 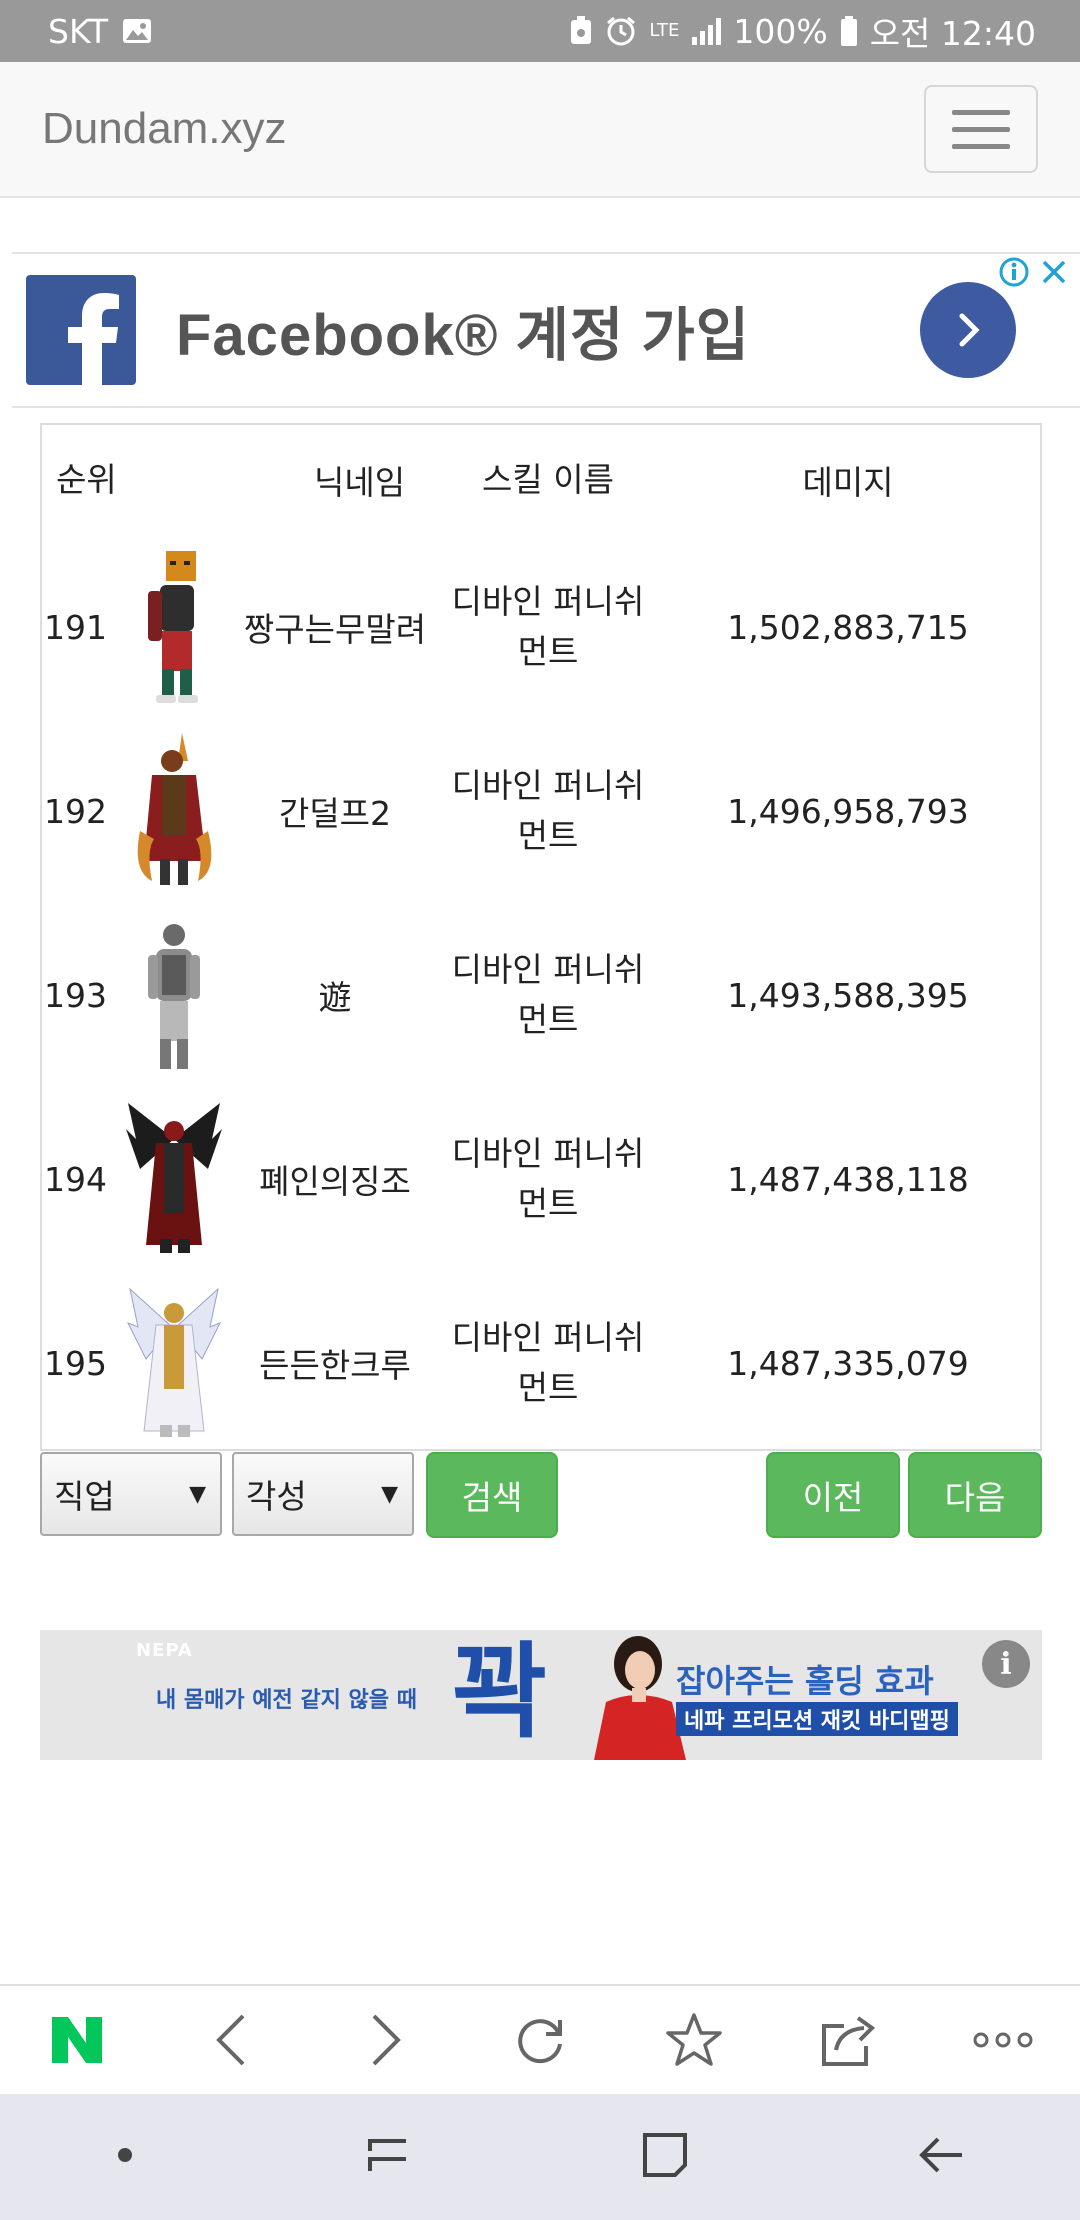 I want to click on table-row: 193 遊 디바인 퍼니쉬먼트 1,493,588,395, so click(x=541, y=995).